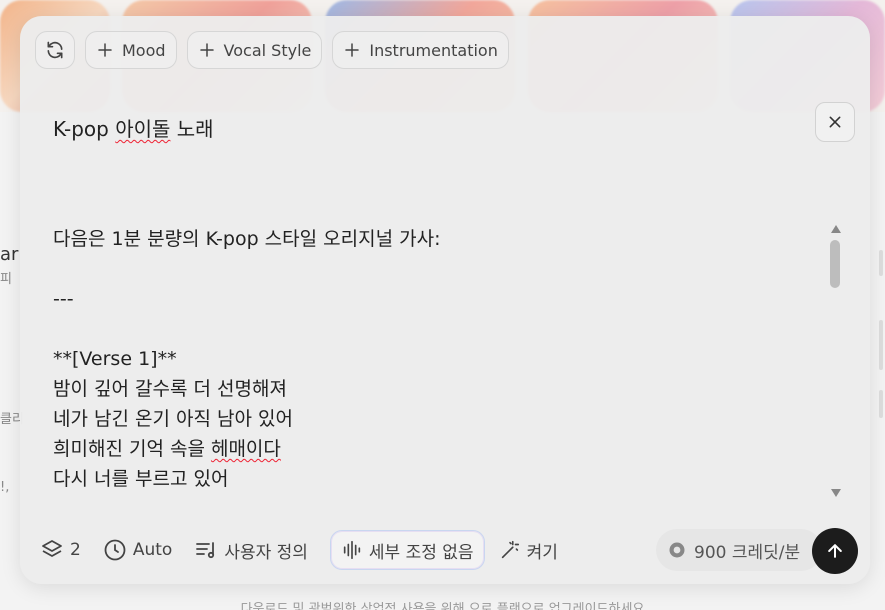 Image resolution: width=885 pixels, height=610 pixels. Describe the element at coordinates (5, 487) in the screenshot. I see `background-text: !,` at that location.